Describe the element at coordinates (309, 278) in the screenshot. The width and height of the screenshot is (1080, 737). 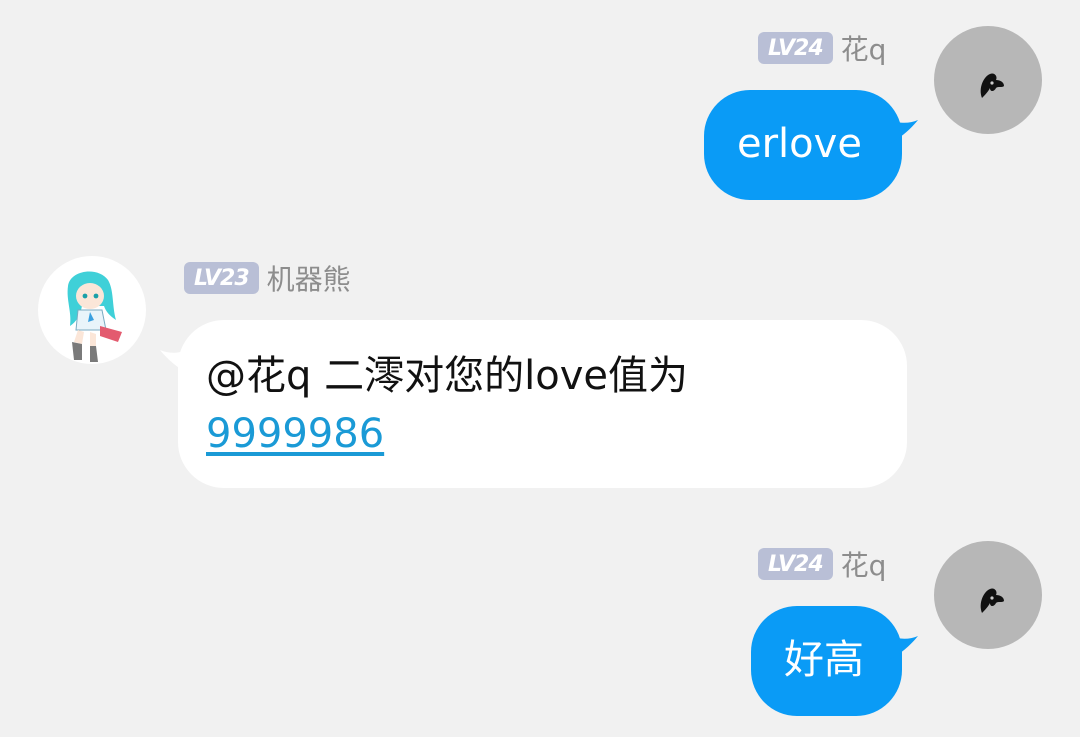
I see `sender-name: 机器熊` at that location.